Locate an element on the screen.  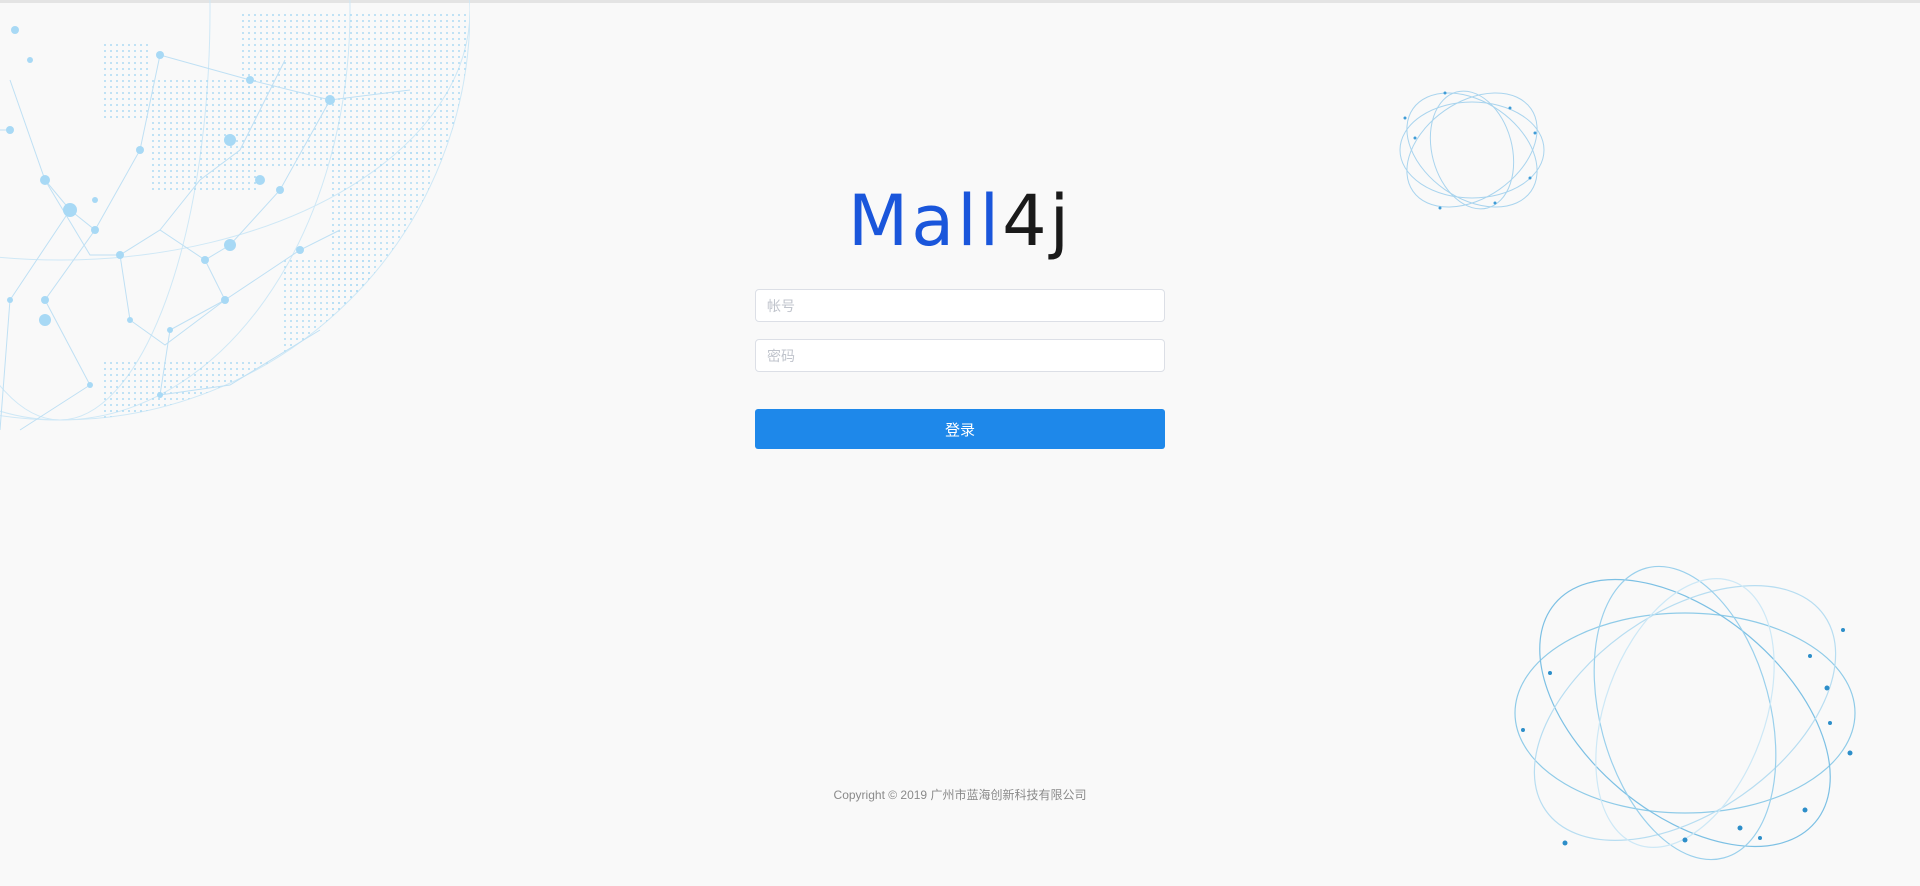
top-border is located at coordinates (960, 1).